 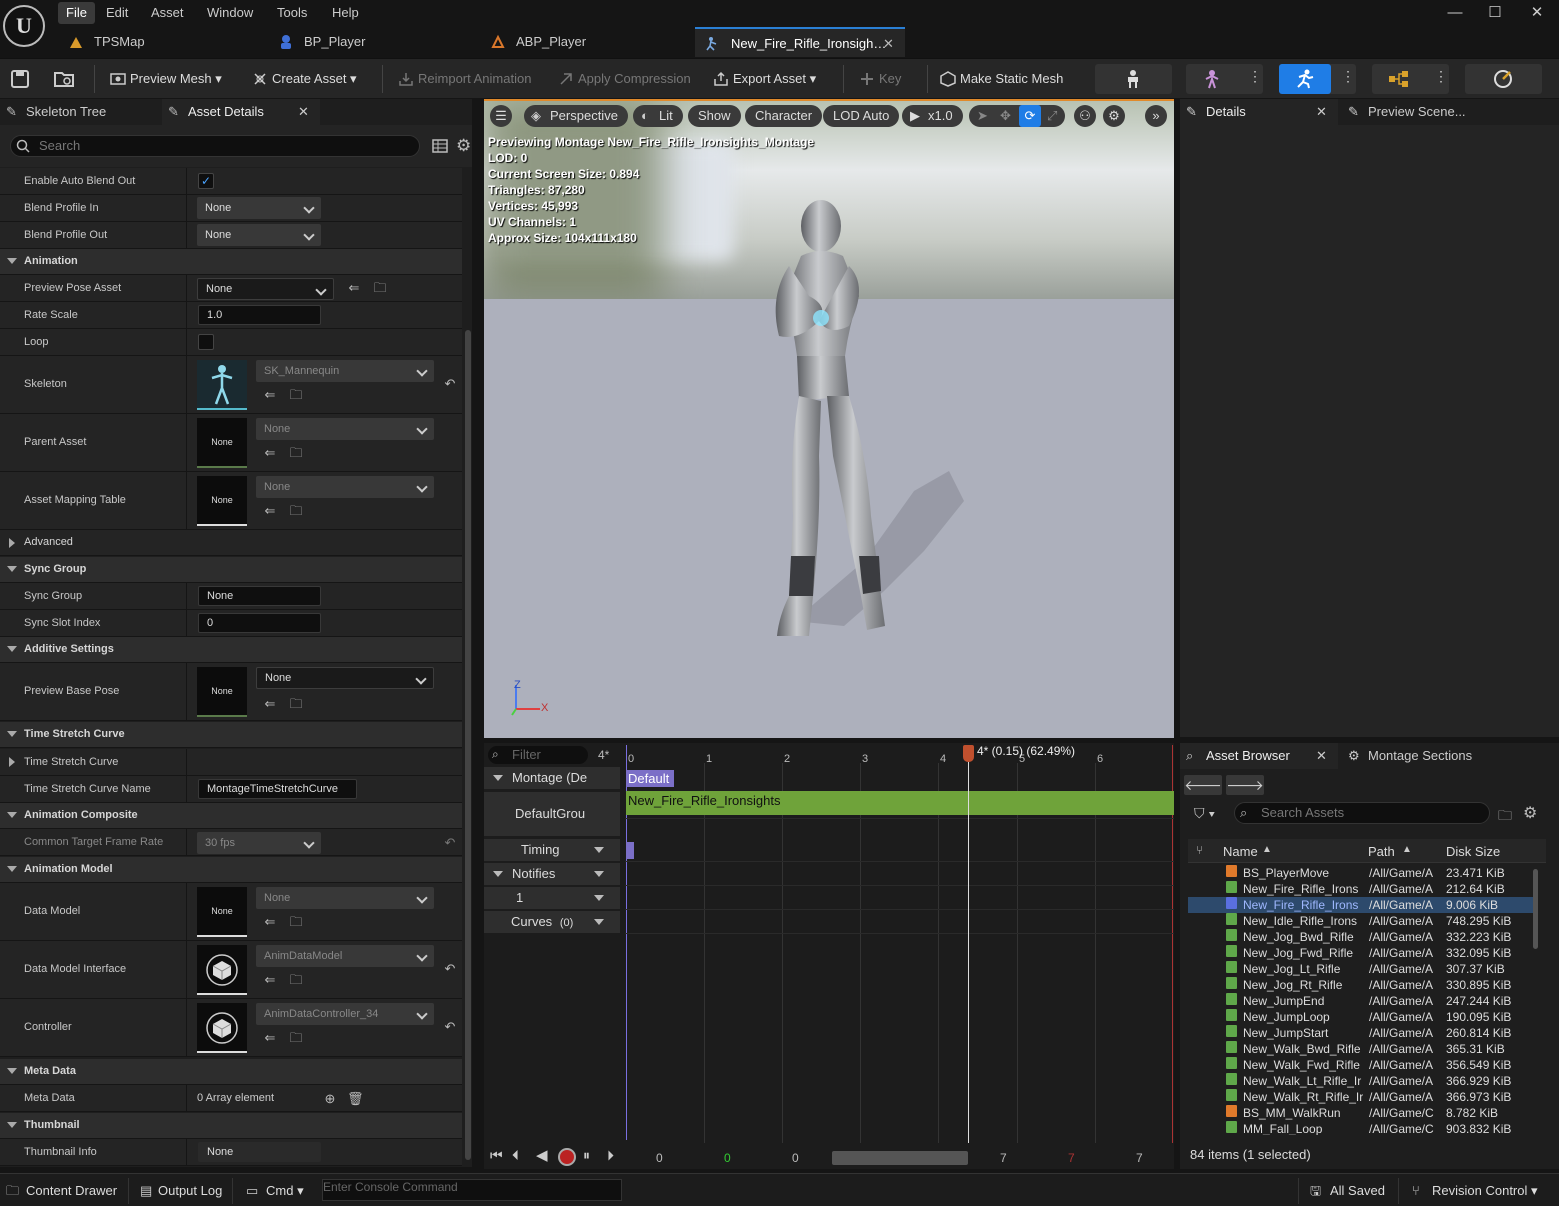 I want to click on data-model-interface-thumbnail, so click(x=222, y=970).